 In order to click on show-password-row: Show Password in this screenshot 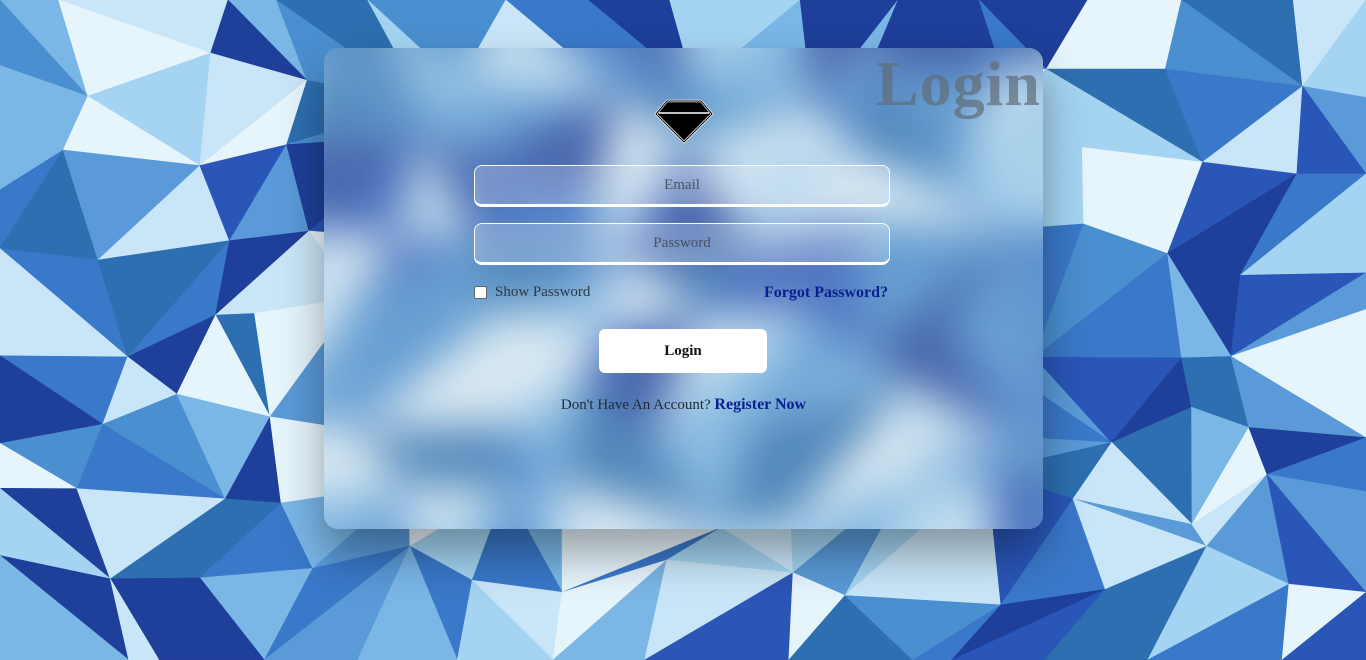, I will do `click(532, 292)`.